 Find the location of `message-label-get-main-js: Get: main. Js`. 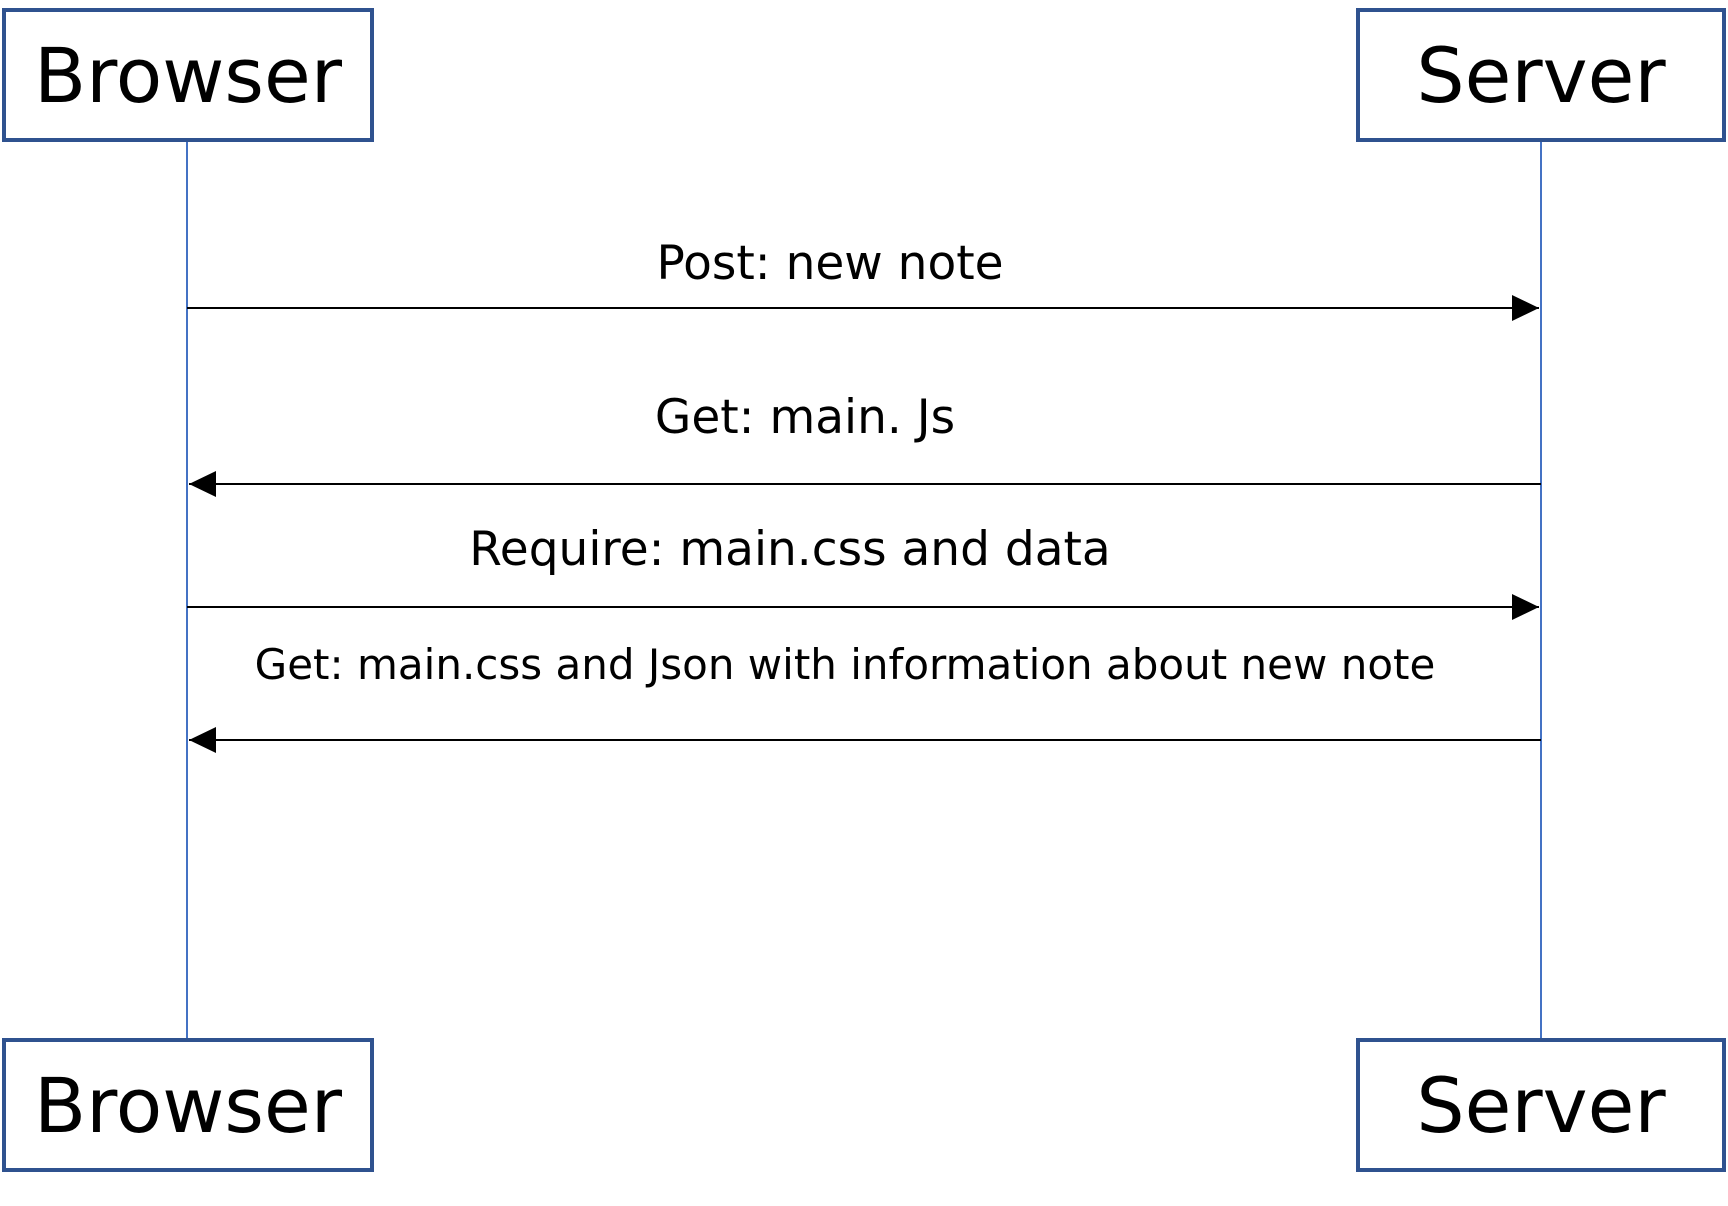

message-label-get-main-js: Get: main. Js is located at coordinates (805, 417).